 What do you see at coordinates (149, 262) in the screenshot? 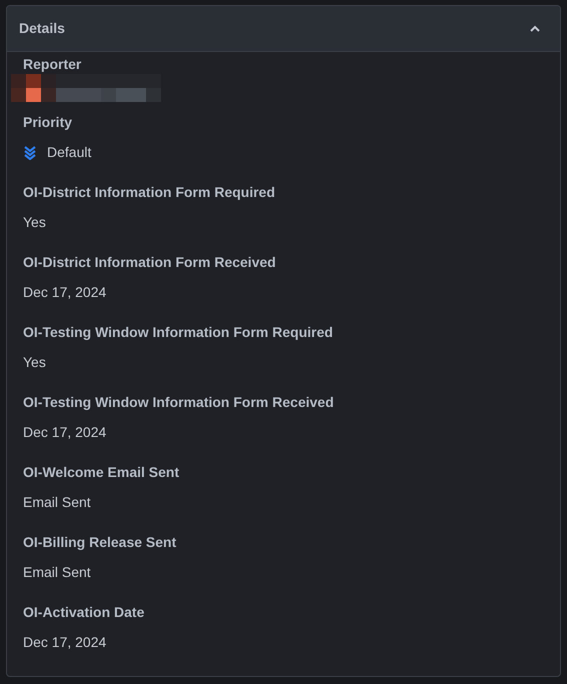
I see `field-label: OI-District Information Form Received` at bounding box center [149, 262].